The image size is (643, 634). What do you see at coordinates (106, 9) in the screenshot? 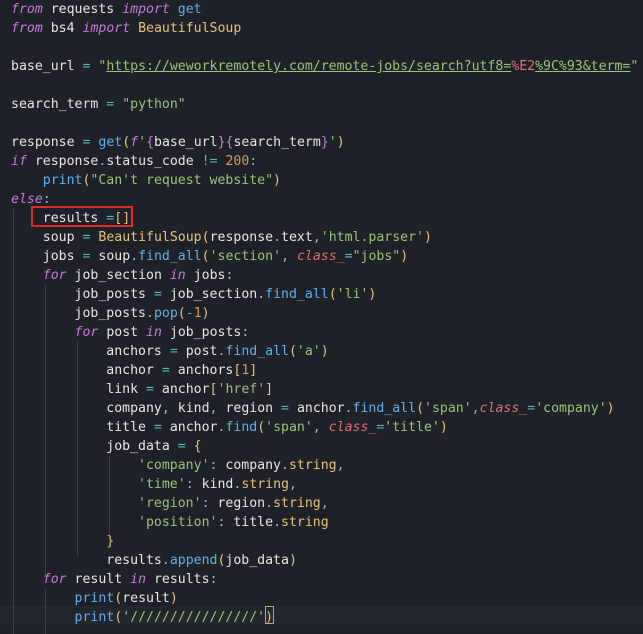
I see `code-line: from requests import get` at bounding box center [106, 9].